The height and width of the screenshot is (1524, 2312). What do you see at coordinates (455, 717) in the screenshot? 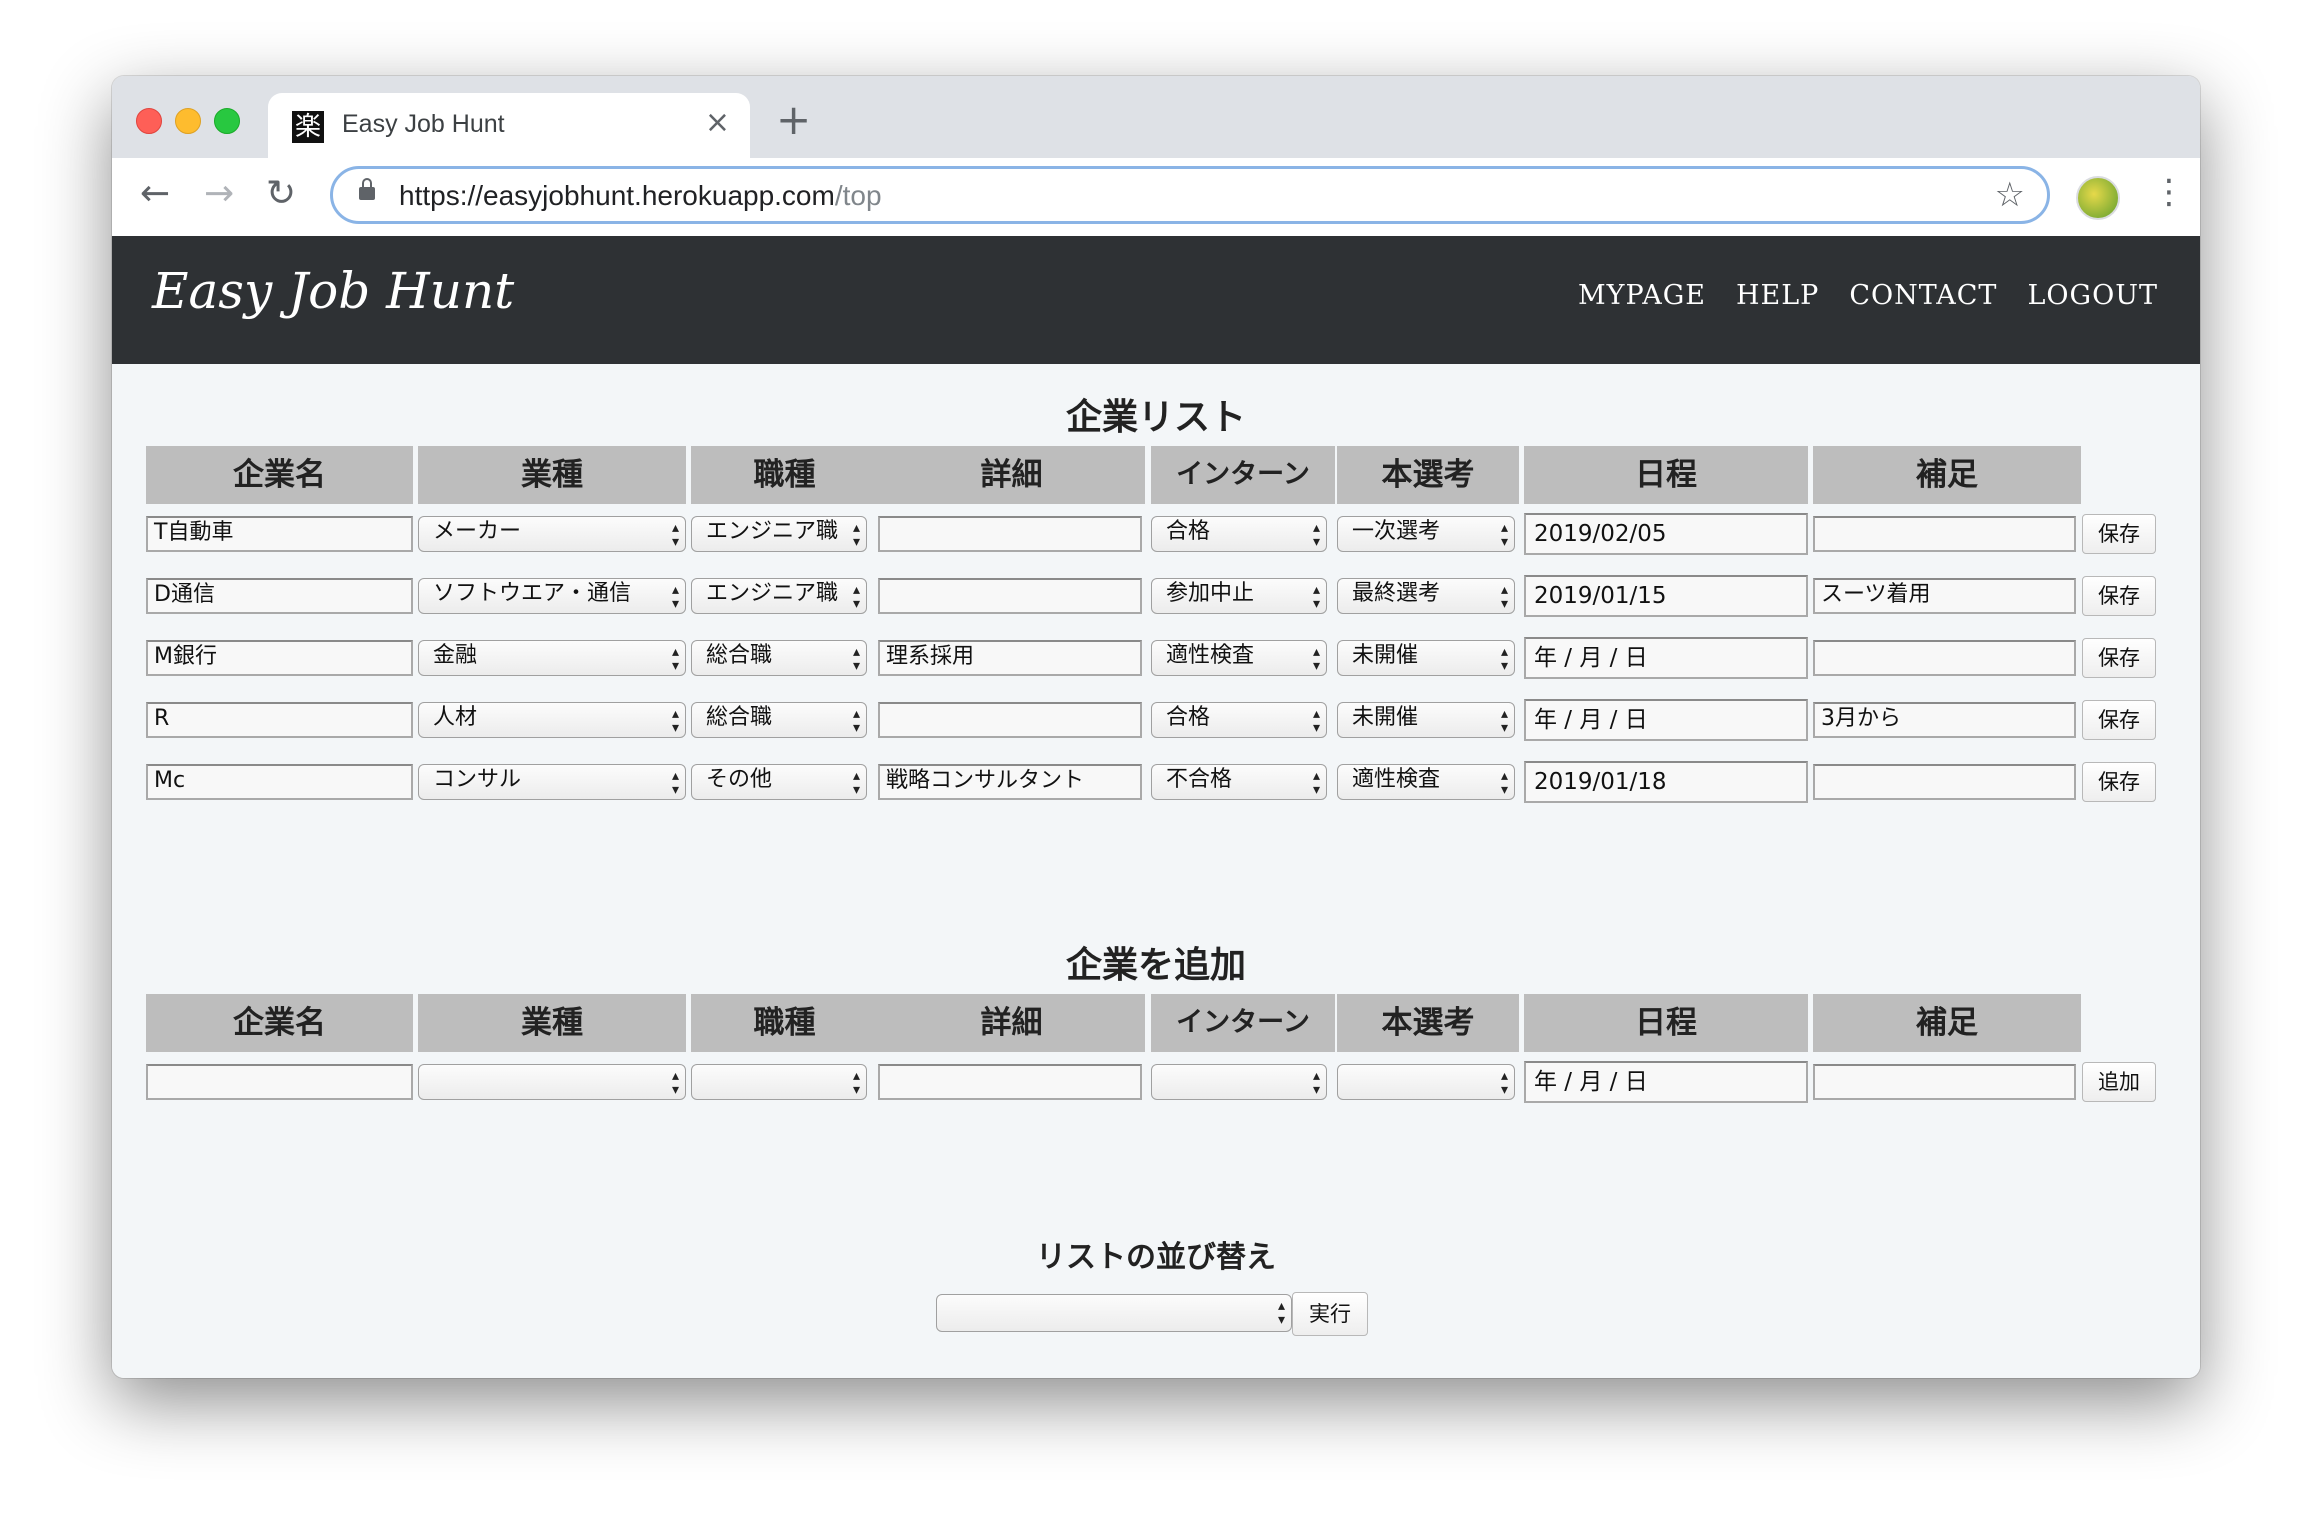
I see `row-industry-value: 人材` at bounding box center [455, 717].